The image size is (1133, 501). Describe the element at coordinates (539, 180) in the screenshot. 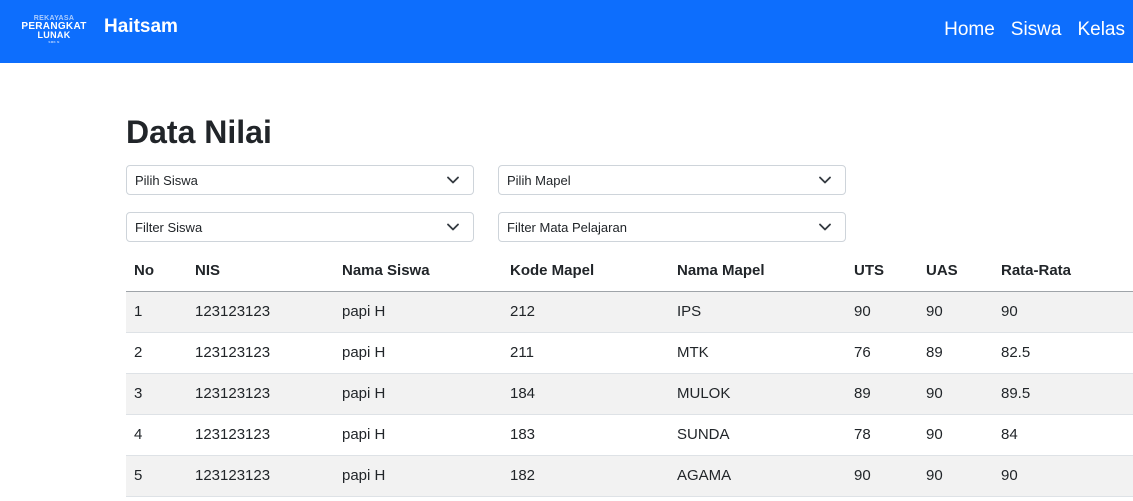

I see `select-value: Pilih Mapel` at that location.